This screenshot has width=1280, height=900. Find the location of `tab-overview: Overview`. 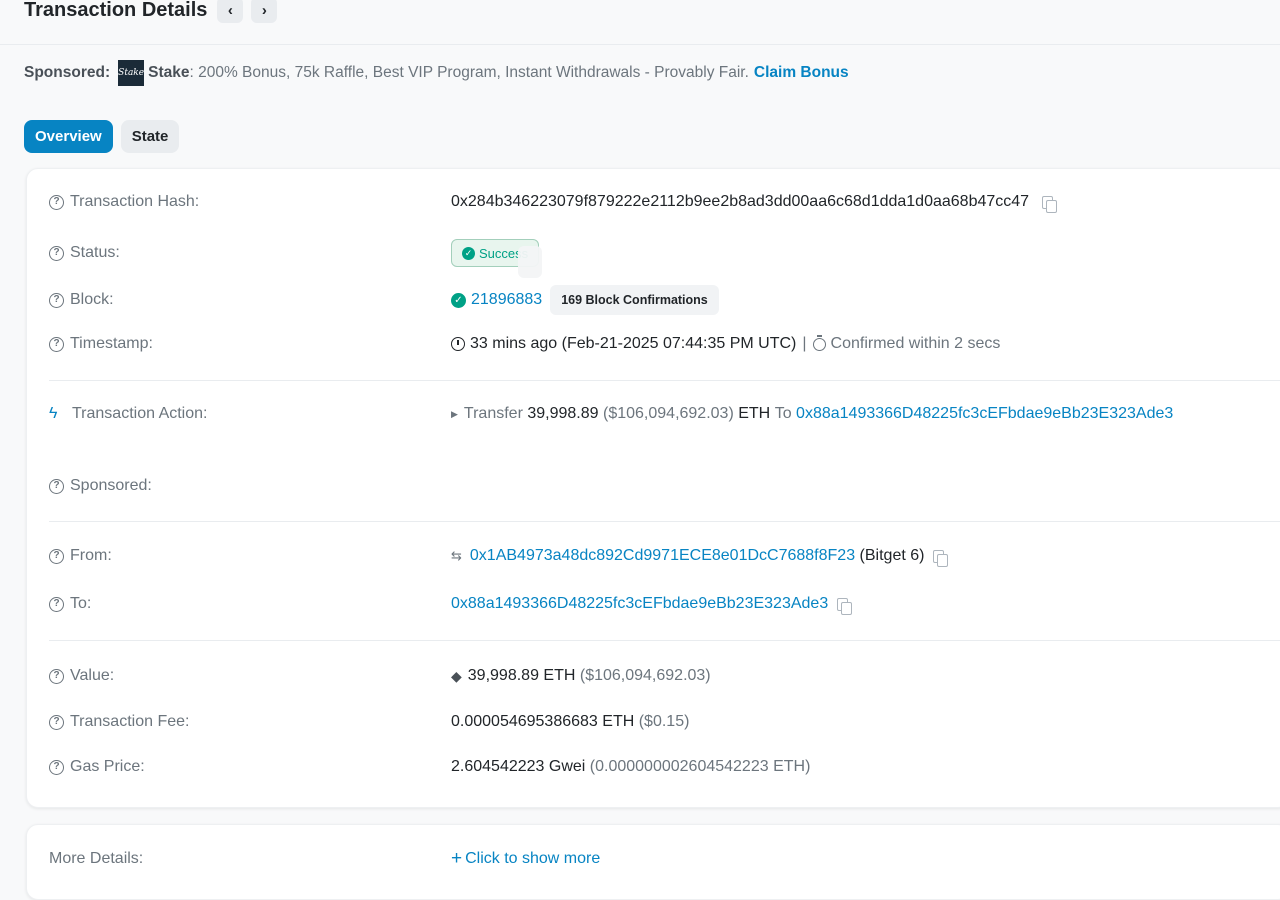

tab-overview: Overview is located at coordinates (68, 136).